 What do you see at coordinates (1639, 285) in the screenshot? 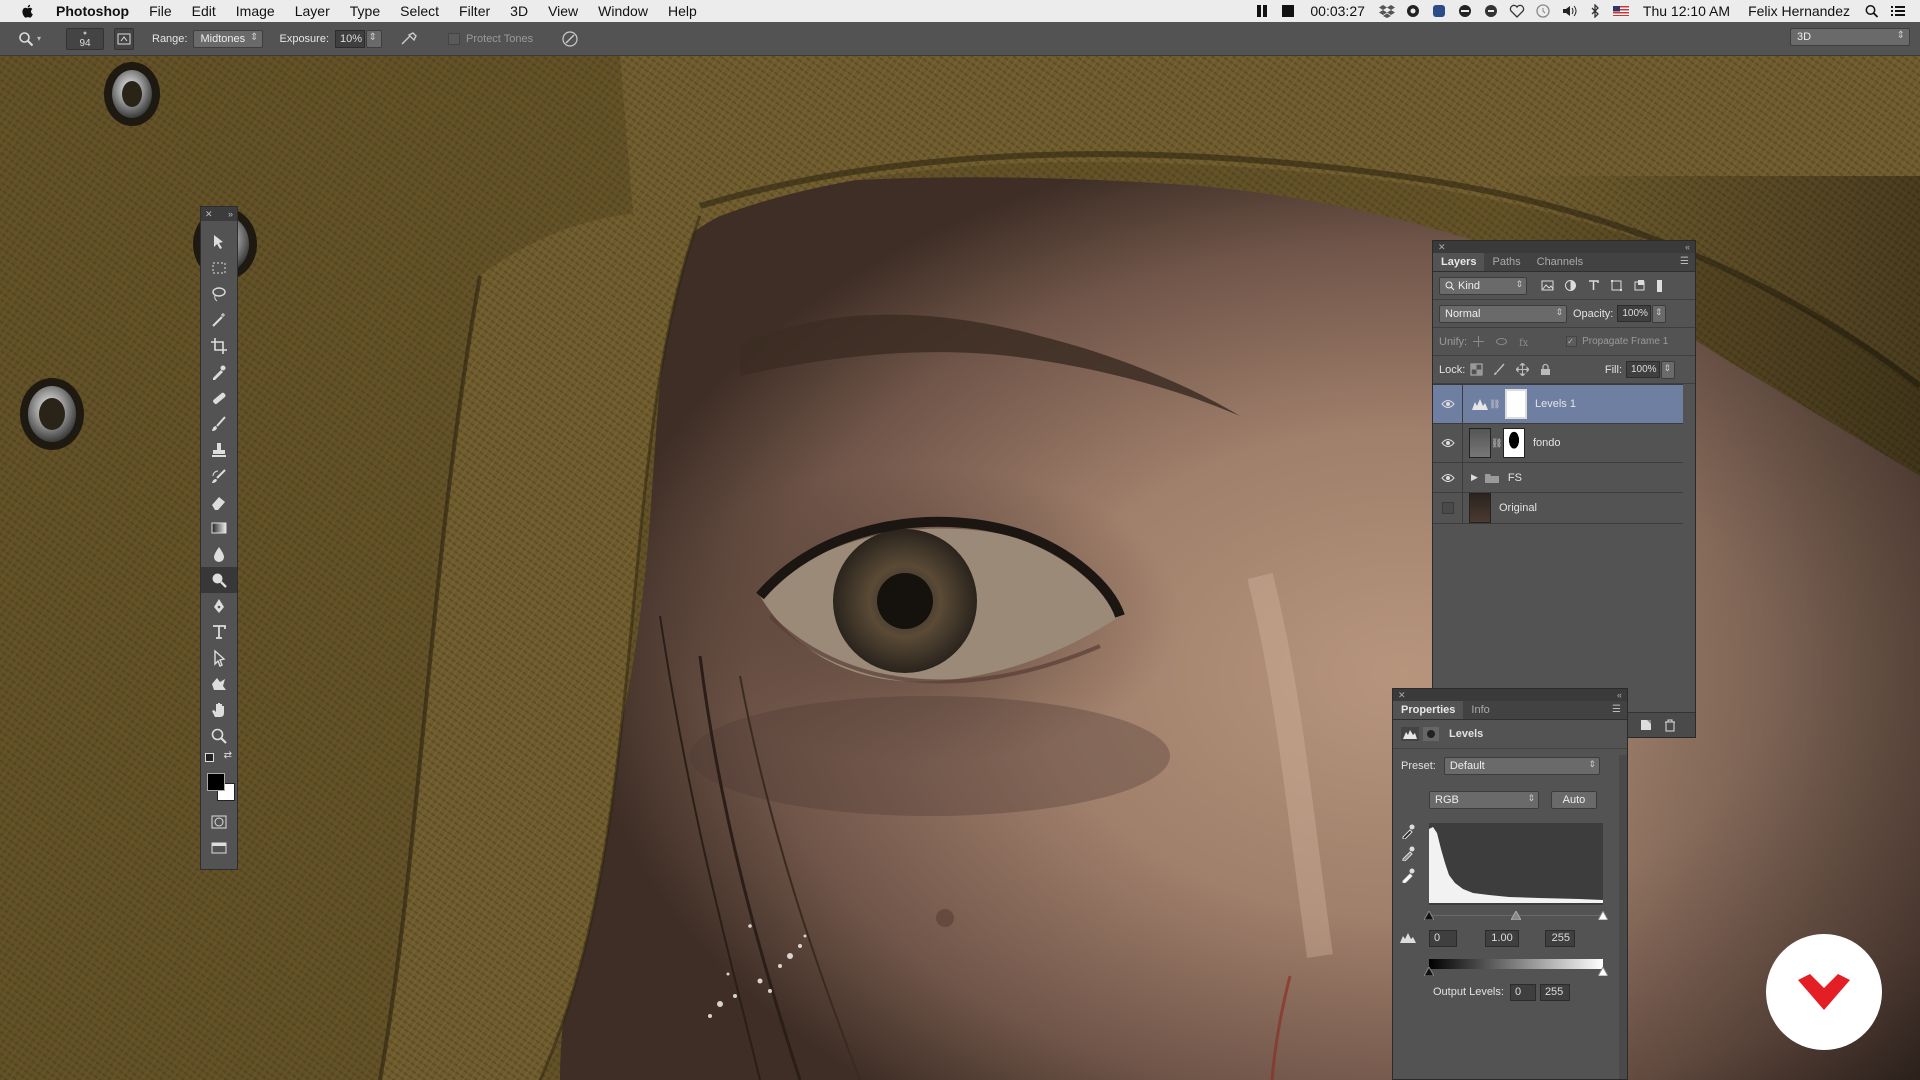
I see `filter-smart-object-icon` at bounding box center [1639, 285].